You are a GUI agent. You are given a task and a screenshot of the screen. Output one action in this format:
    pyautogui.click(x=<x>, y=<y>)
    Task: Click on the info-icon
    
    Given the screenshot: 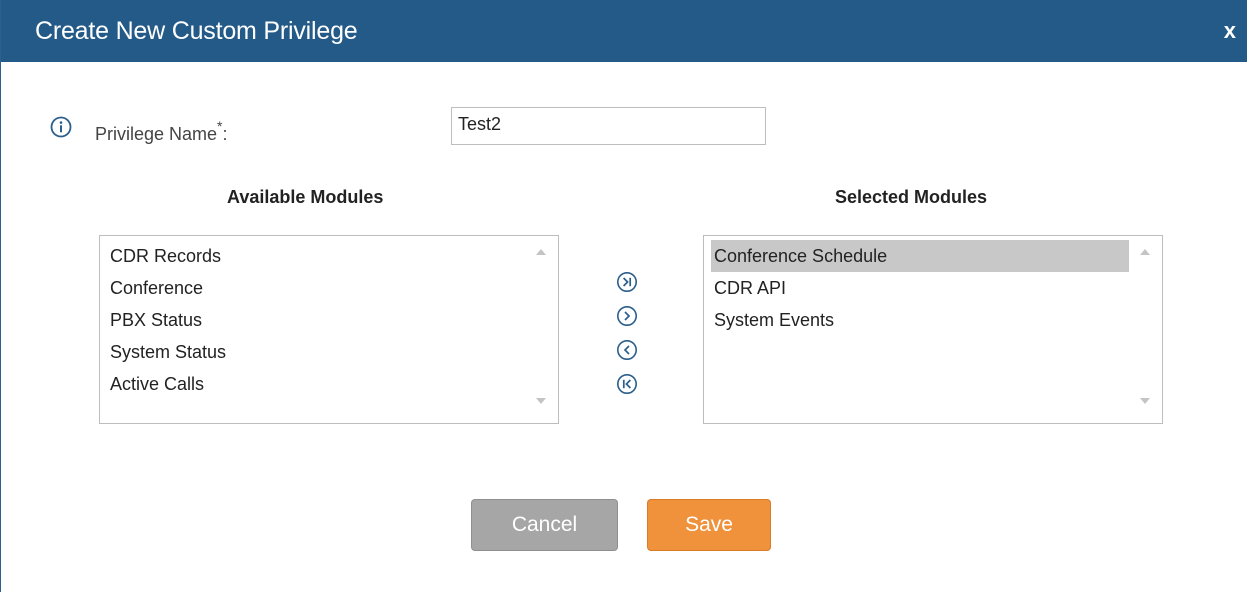 What is the action you would take?
    pyautogui.click(x=61, y=127)
    